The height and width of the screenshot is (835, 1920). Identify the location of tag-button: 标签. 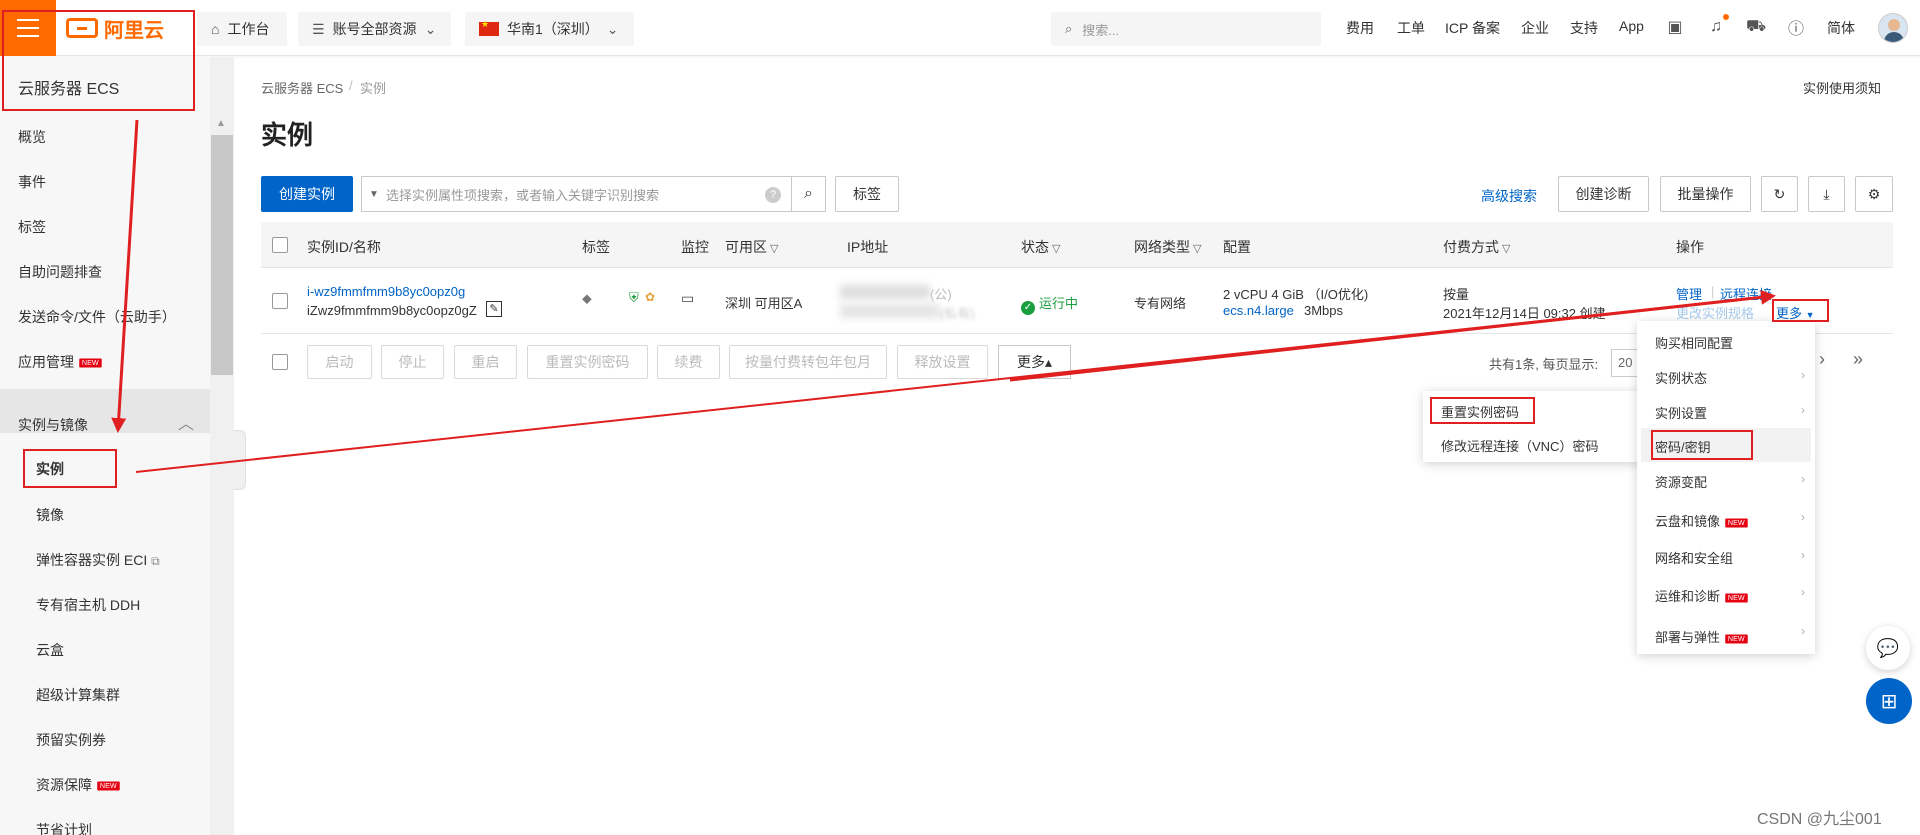
(867, 194).